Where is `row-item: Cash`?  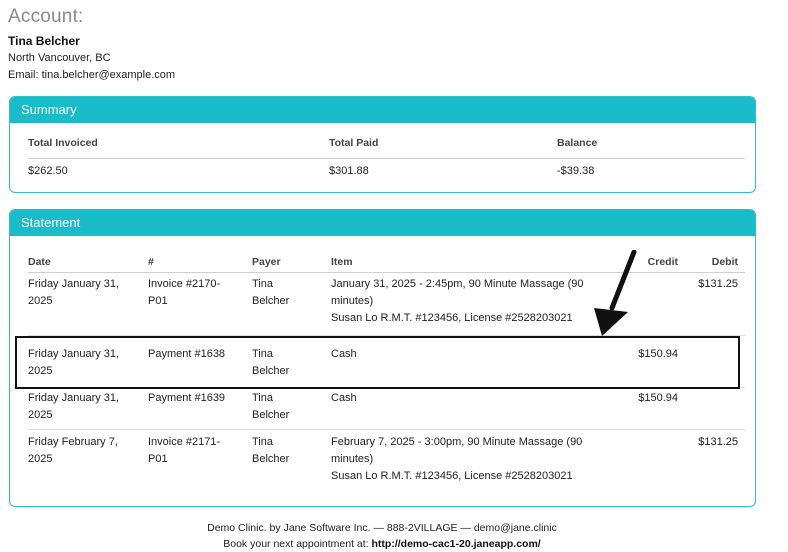 row-item: Cash is located at coordinates (476, 398).